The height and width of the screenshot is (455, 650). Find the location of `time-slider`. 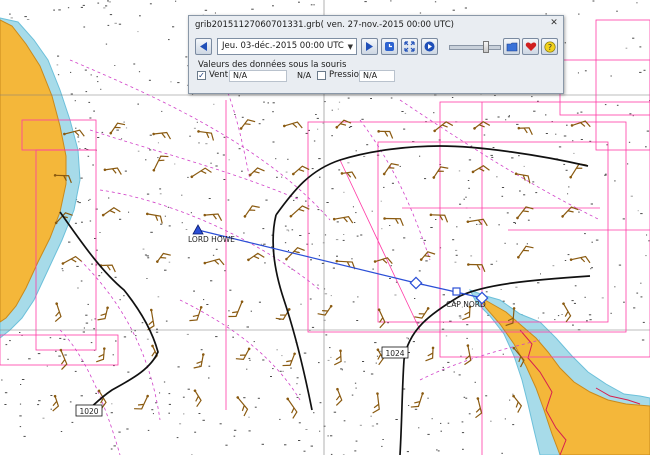

time-slider is located at coordinates (475, 47).